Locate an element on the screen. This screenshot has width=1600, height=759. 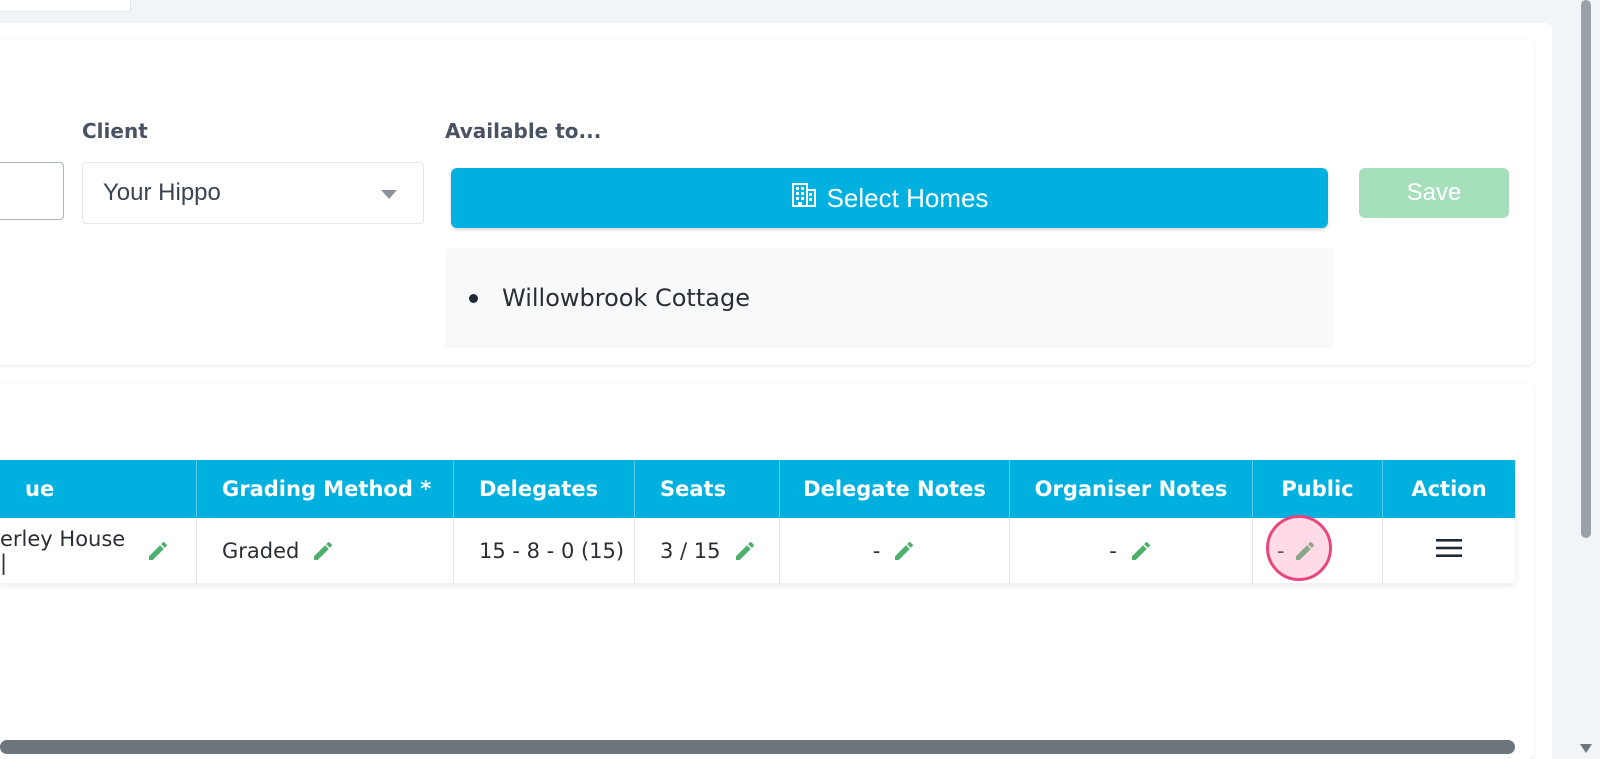
scroll-down-arrow-icon is located at coordinates (1586, 748).